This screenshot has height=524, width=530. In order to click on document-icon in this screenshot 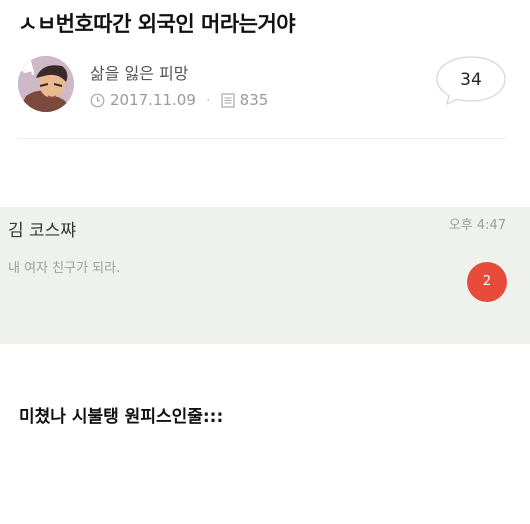, I will do `click(228, 100)`.